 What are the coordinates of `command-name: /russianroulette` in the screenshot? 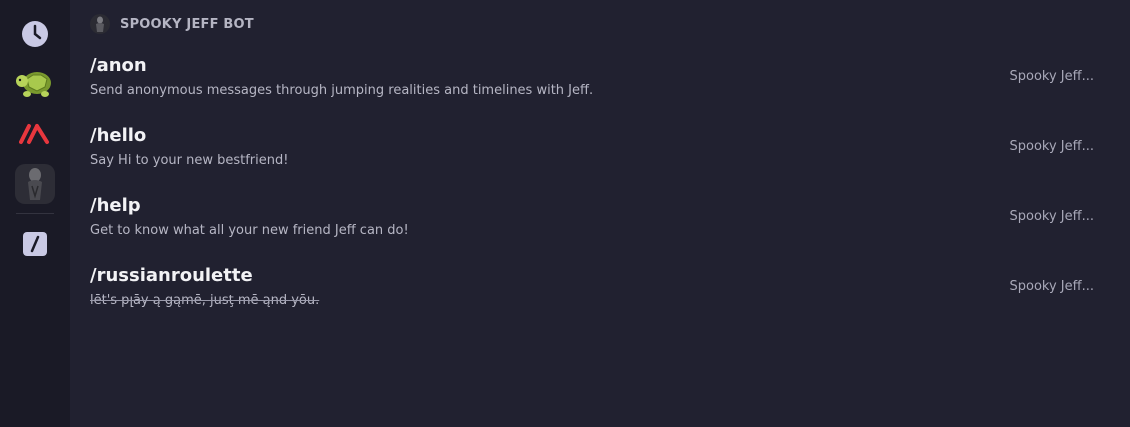 It's located at (171, 275).